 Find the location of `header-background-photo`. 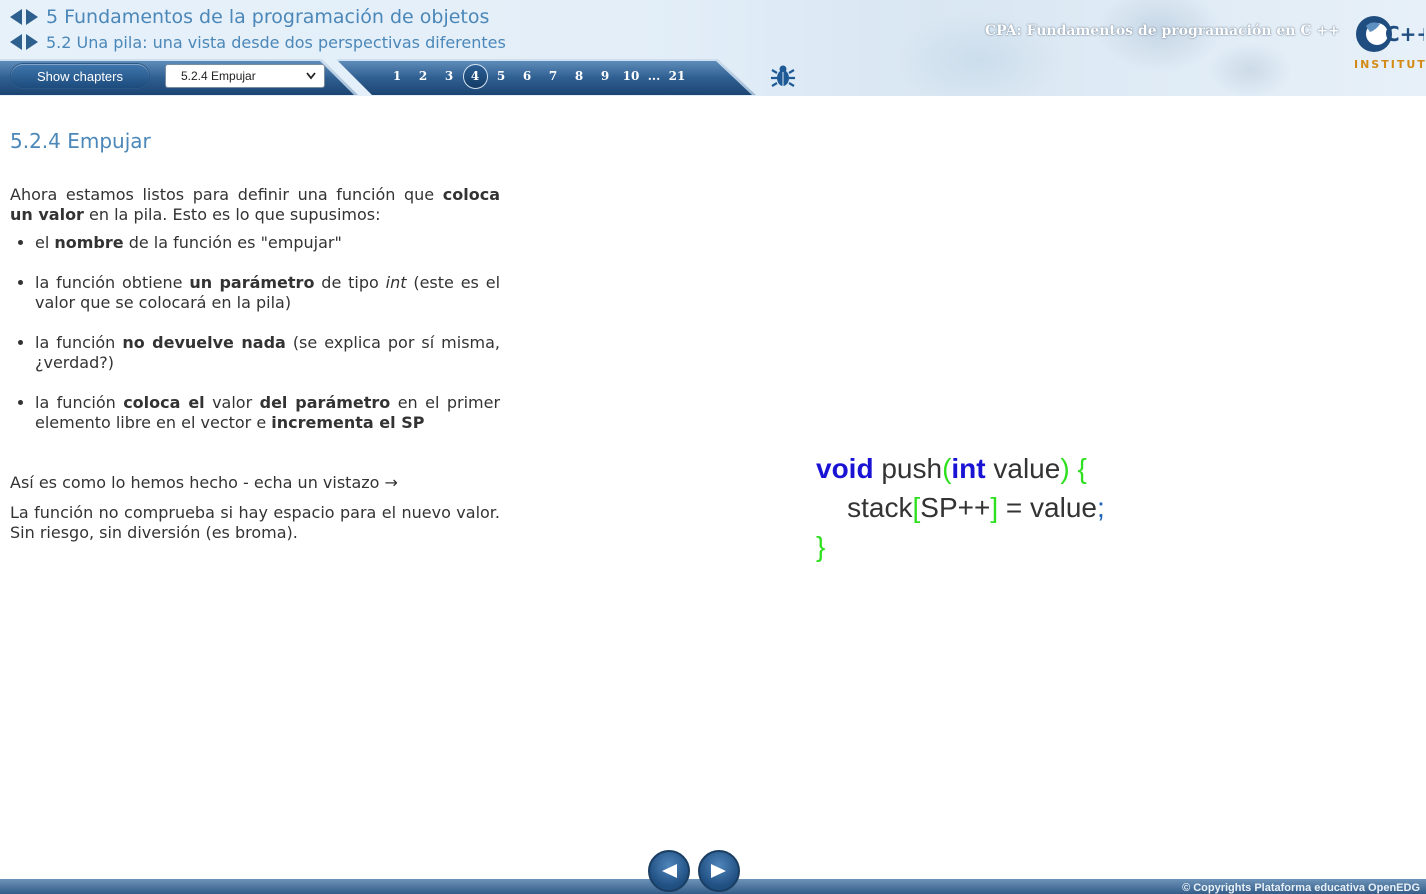

header-background-photo is located at coordinates (1065, 48).